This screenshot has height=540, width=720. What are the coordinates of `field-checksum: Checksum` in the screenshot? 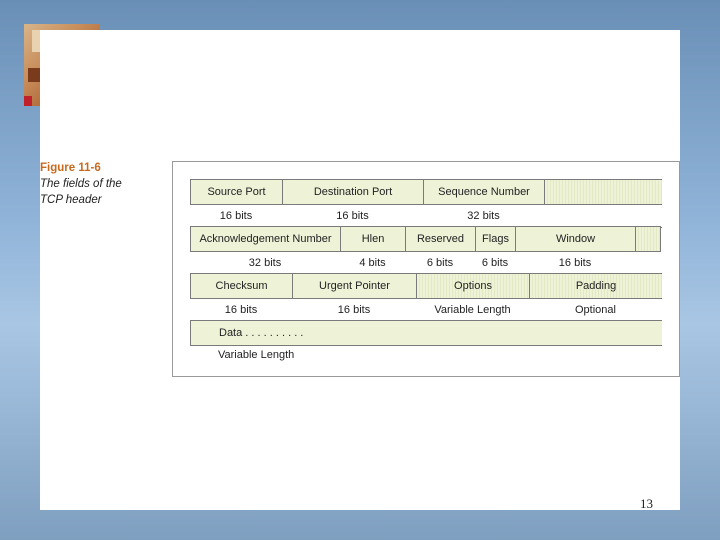 It's located at (241, 286).